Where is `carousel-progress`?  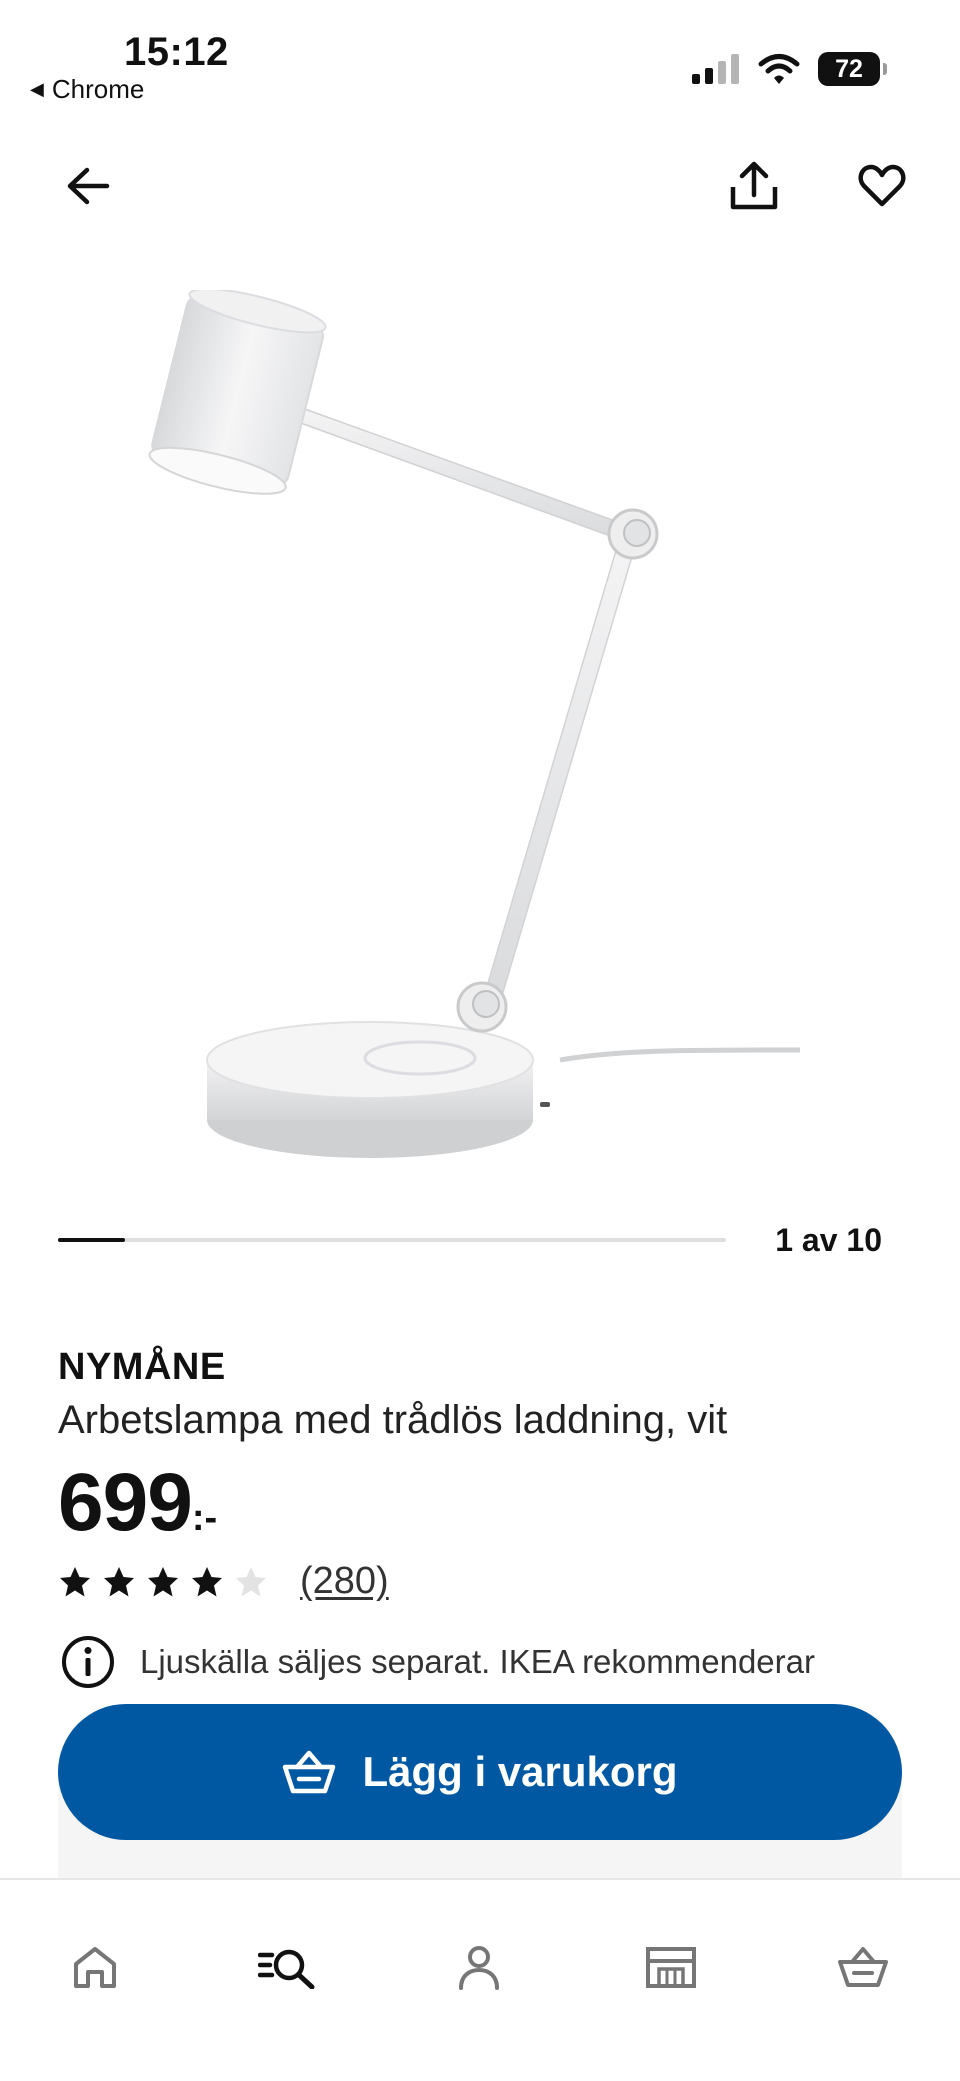
carousel-progress is located at coordinates (91, 1240).